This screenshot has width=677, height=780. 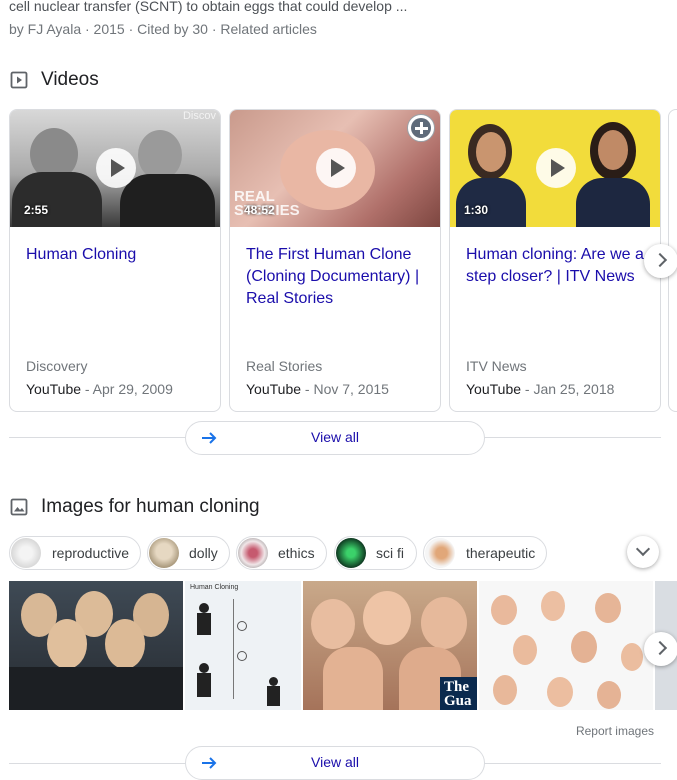 What do you see at coordinates (346, 389) in the screenshot?
I see `video-date: - Nov 7, 2015` at bounding box center [346, 389].